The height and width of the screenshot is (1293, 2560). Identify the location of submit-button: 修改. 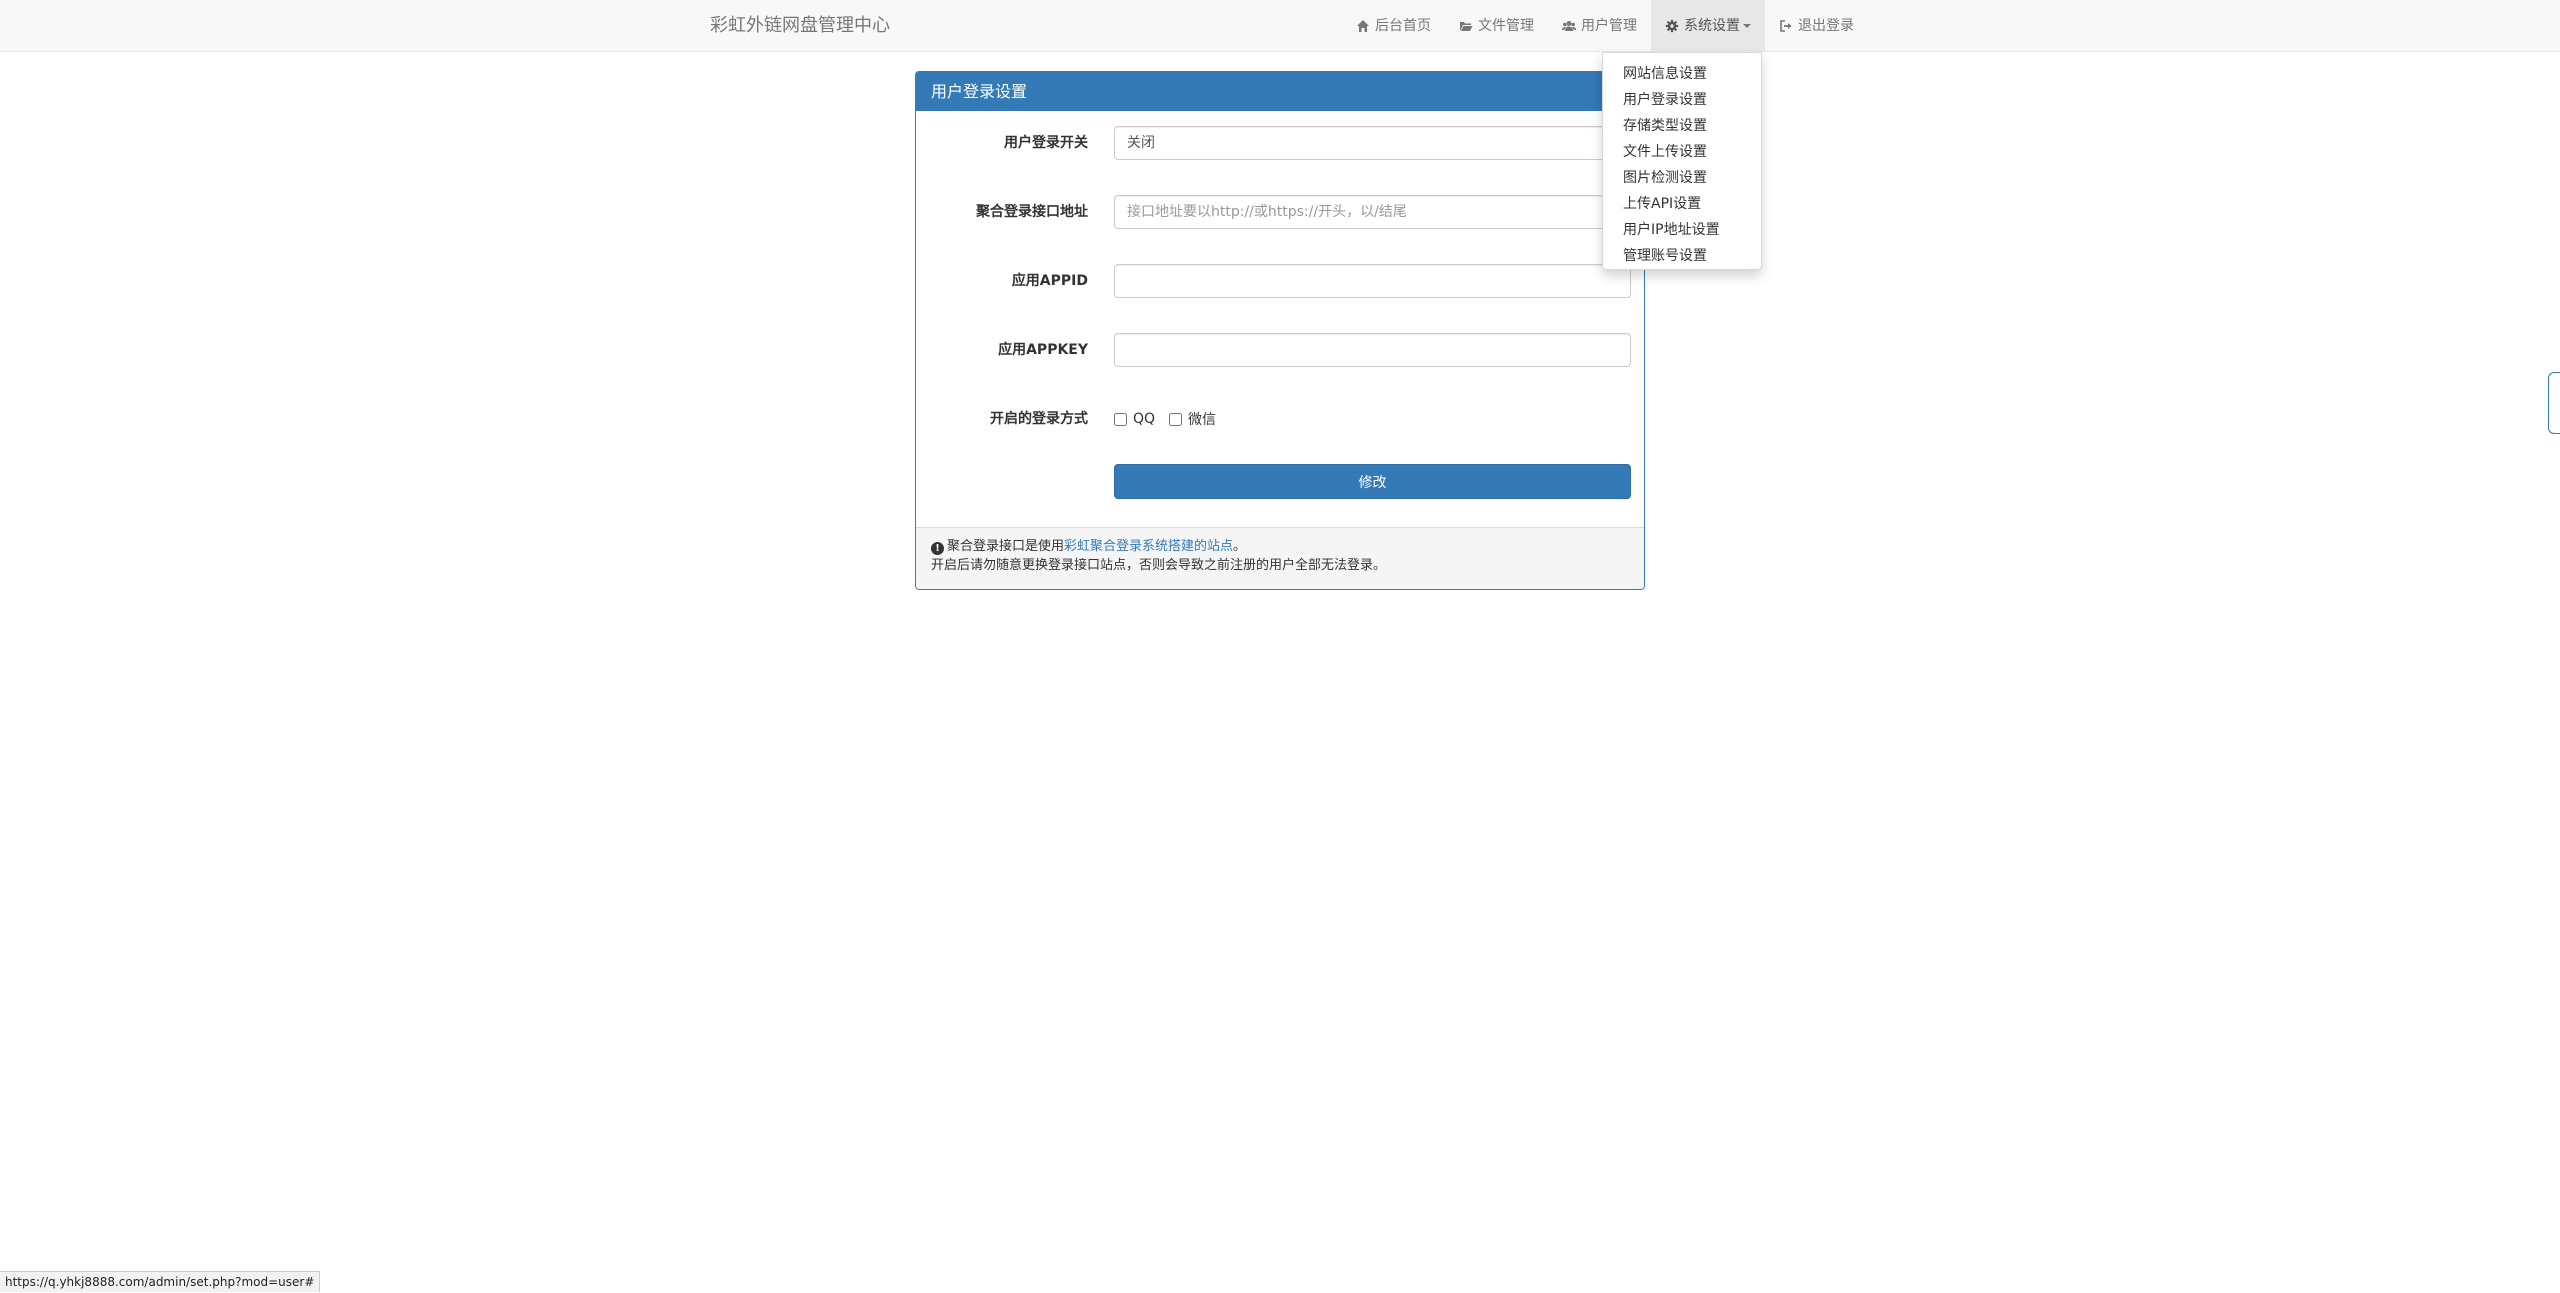
(1372, 481).